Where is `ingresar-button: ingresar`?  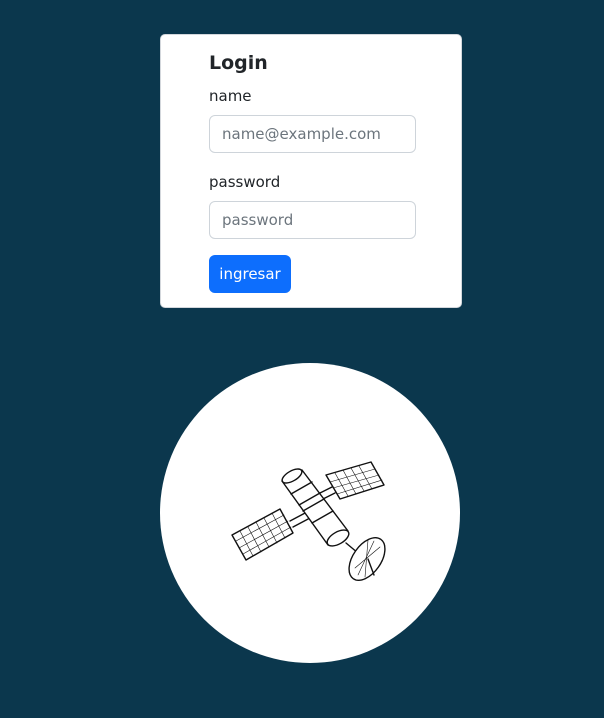 ingresar-button: ingresar is located at coordinates (250, 274).